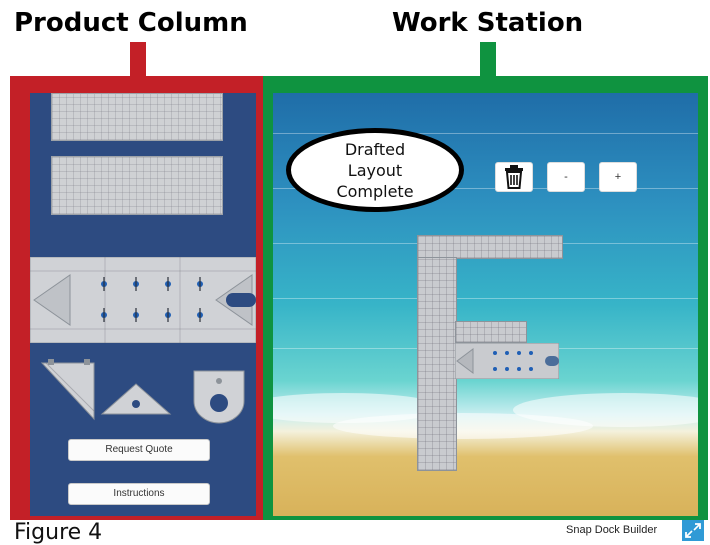 Image resolution: width=710 pixels, height=545 pixels. What do you see at coordinates (490, 247) in the screenshot?
I see `dock-top-span` at bounding box center [490, 247].